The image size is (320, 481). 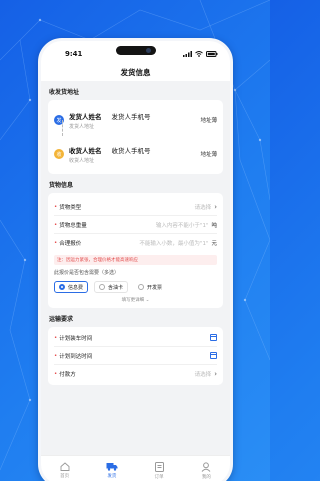 What do you see at coordinates (147, 300) in the screenshot?
I see `chevron-down-icon: ⌄` at bounding box center [147, 300].